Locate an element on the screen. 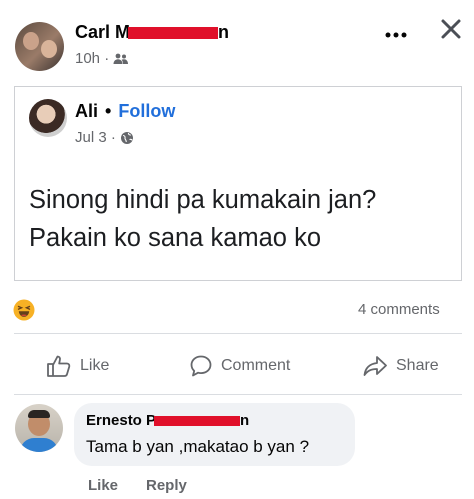 The image size is (474, 499). comment-reply-link: Reply is located at coordinates (166, 485).